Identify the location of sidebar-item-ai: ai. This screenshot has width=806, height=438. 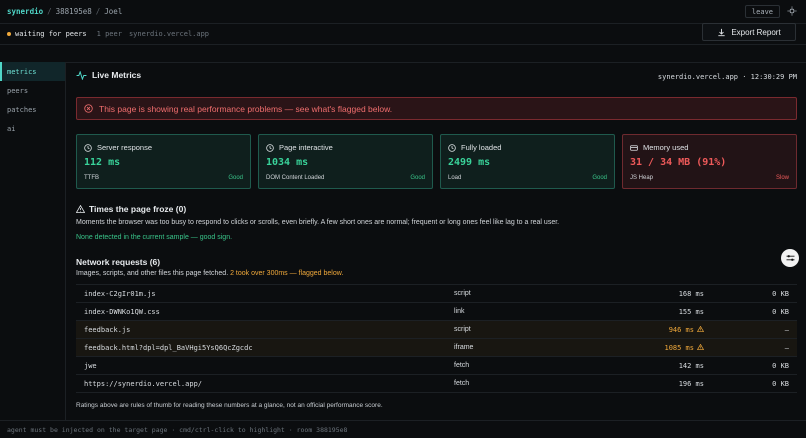
(32, 128).